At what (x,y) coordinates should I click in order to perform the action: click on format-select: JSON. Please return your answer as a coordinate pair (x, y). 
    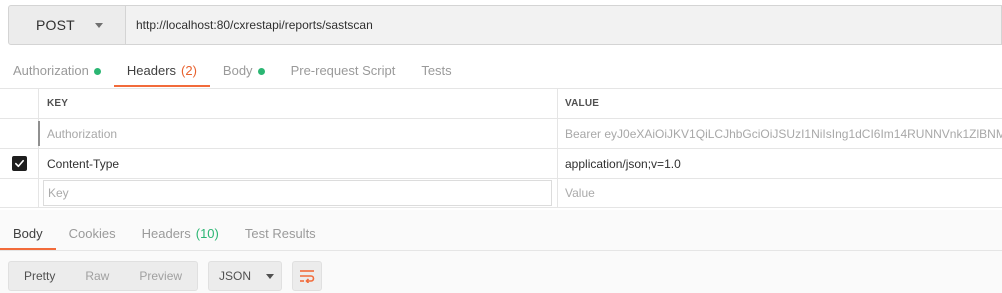
    Looking at the image, I should click on (245, 276).